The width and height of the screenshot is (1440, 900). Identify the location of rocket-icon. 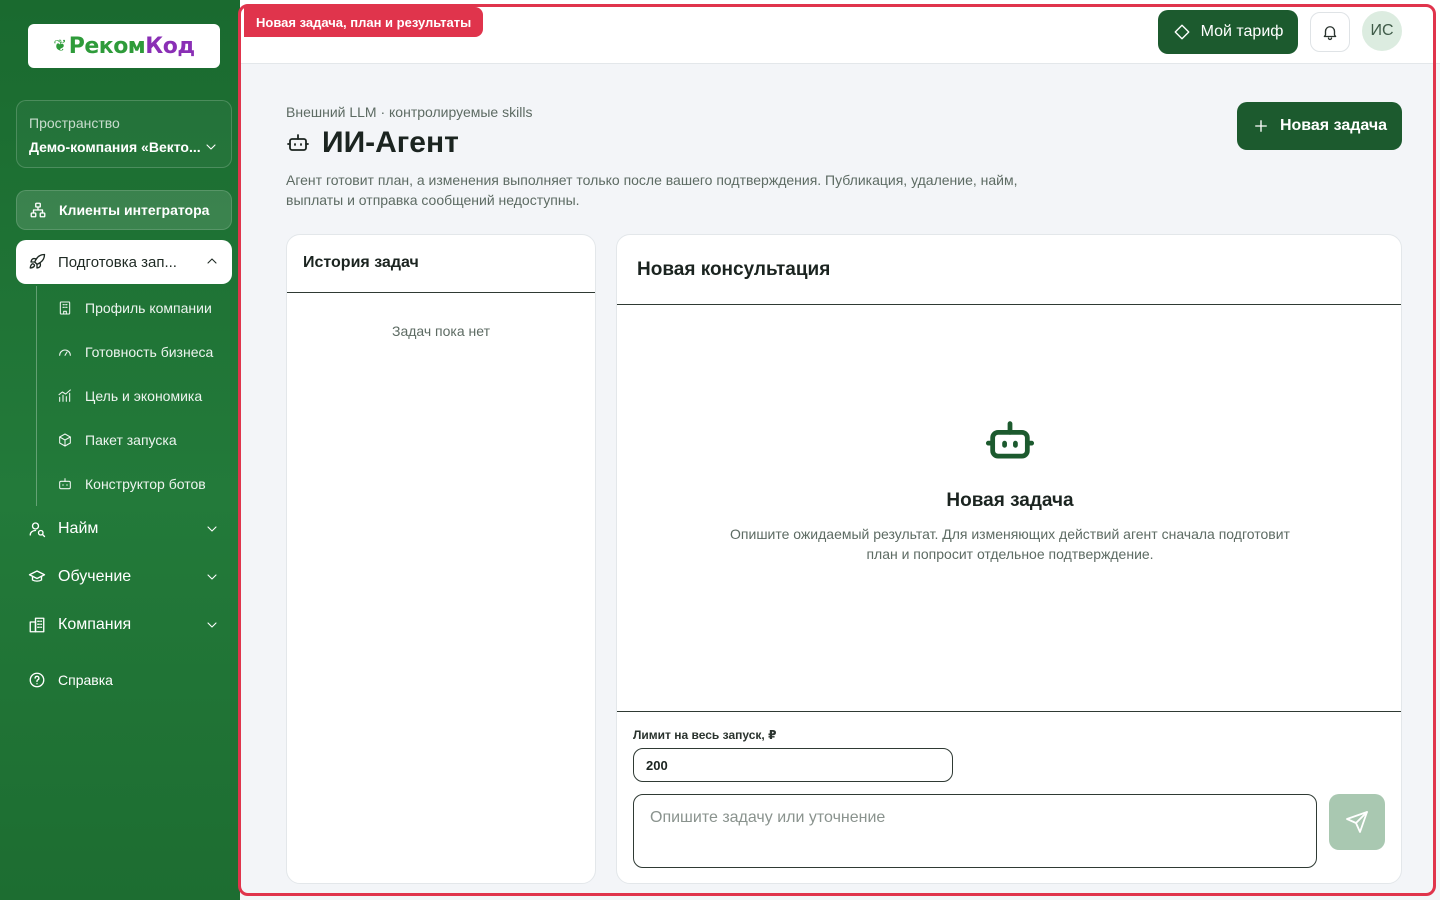
(37, 261).